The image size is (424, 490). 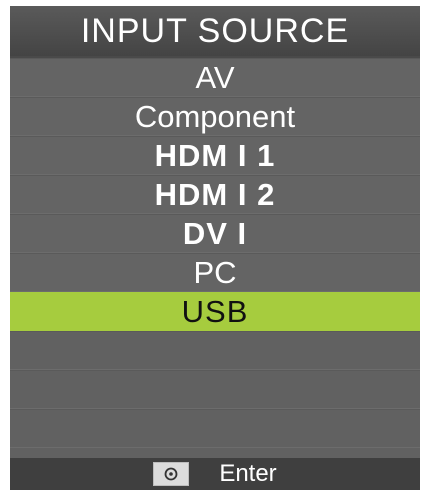 What do you see at coordinates (215, 311) in the screenshot?
I see `source-item-usb: USB` at bounding box center [215, 311].